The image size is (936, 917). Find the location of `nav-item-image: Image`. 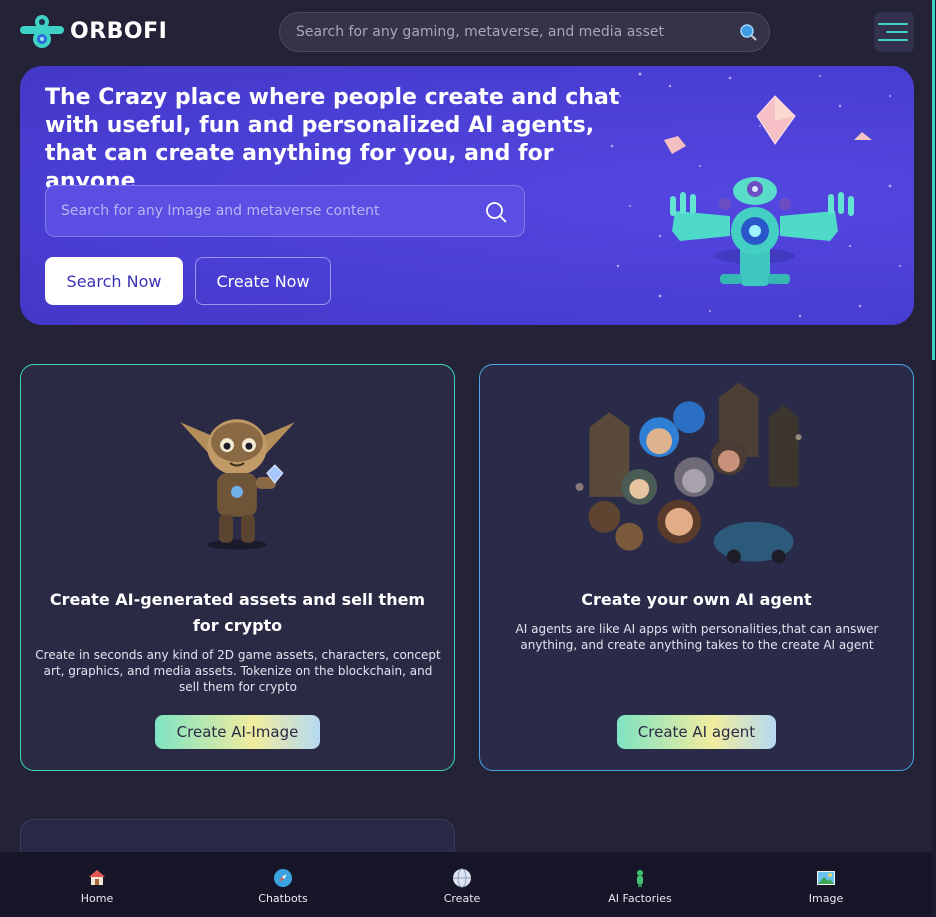

nav-item-image: Image is located at coordinates (826, 887).